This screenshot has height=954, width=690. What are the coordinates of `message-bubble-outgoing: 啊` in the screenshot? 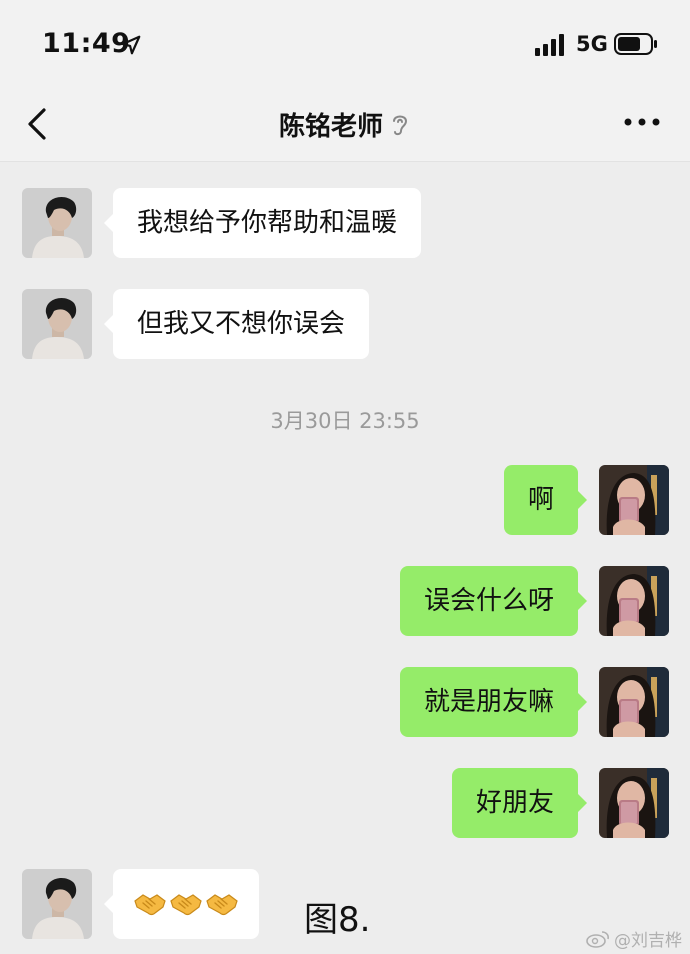 It's located at (545, 500).